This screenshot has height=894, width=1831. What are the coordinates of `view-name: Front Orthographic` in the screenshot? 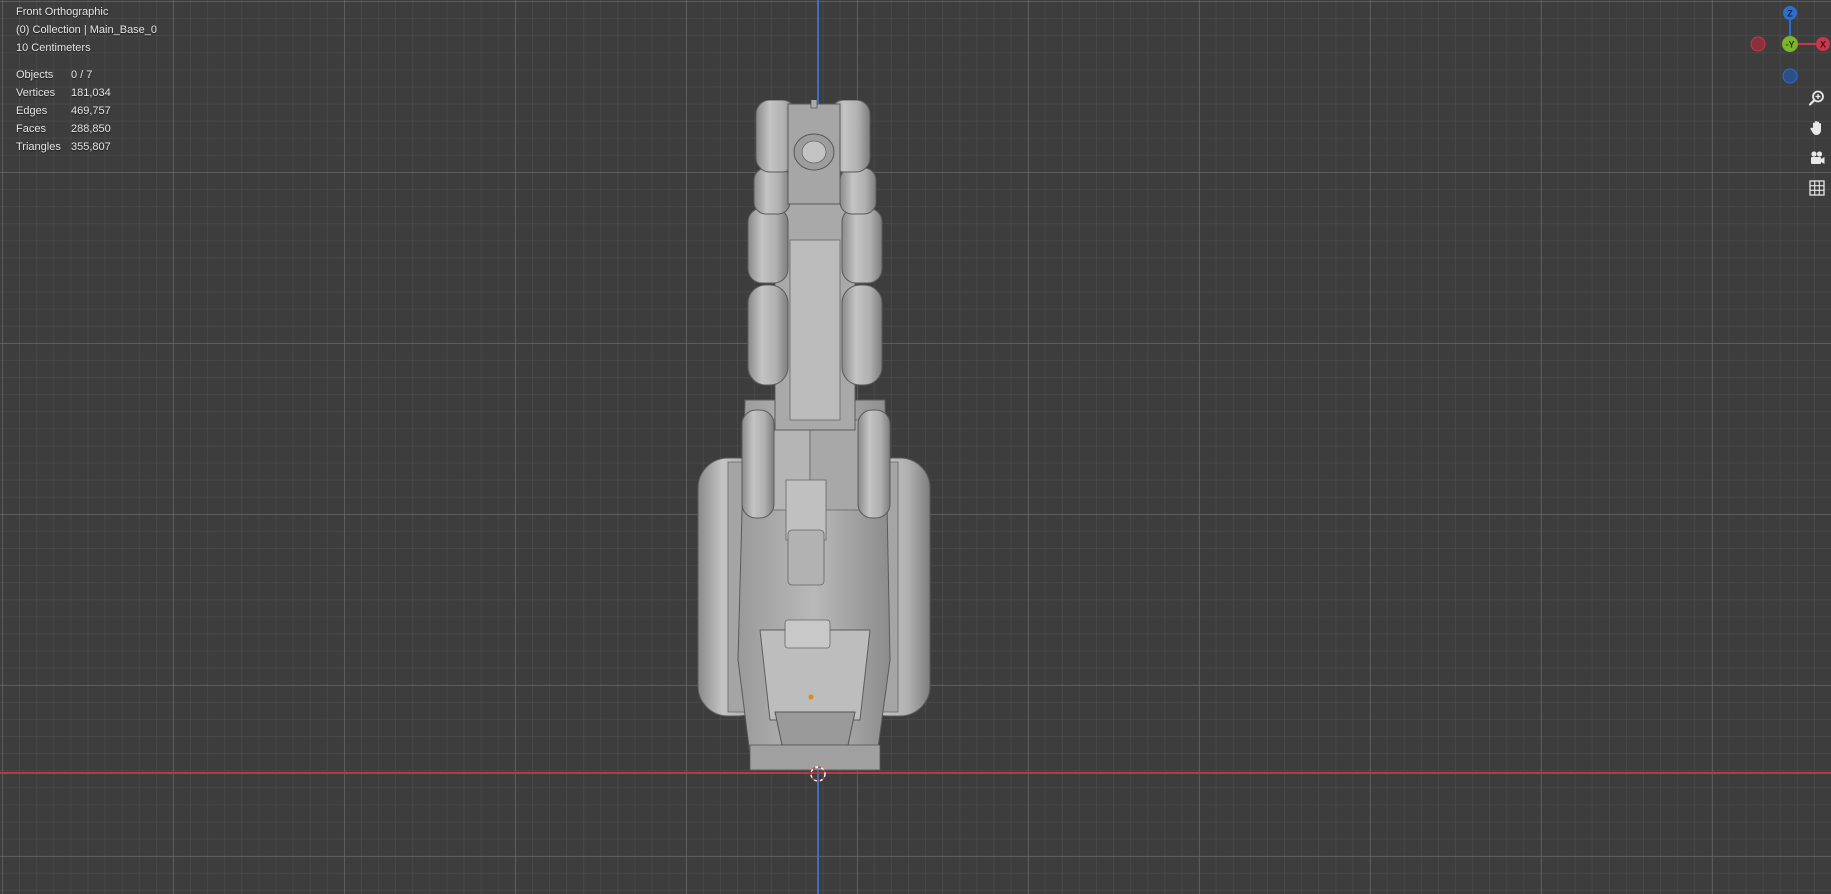 It's located at (62, 12).